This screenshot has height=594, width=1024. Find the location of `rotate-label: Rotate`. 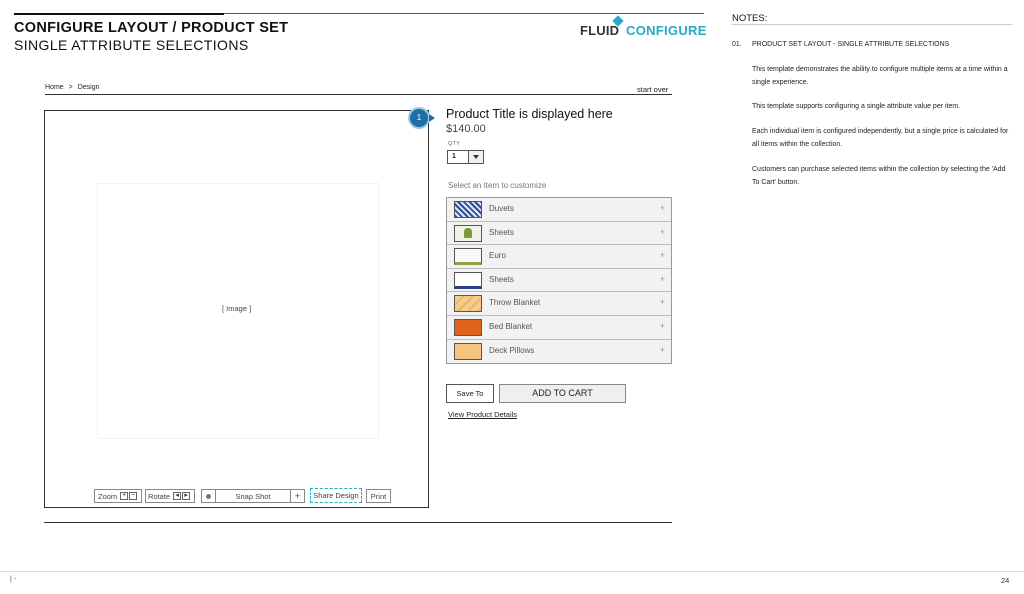

rotate-label: Rotate is located at coordinates (159, 496).